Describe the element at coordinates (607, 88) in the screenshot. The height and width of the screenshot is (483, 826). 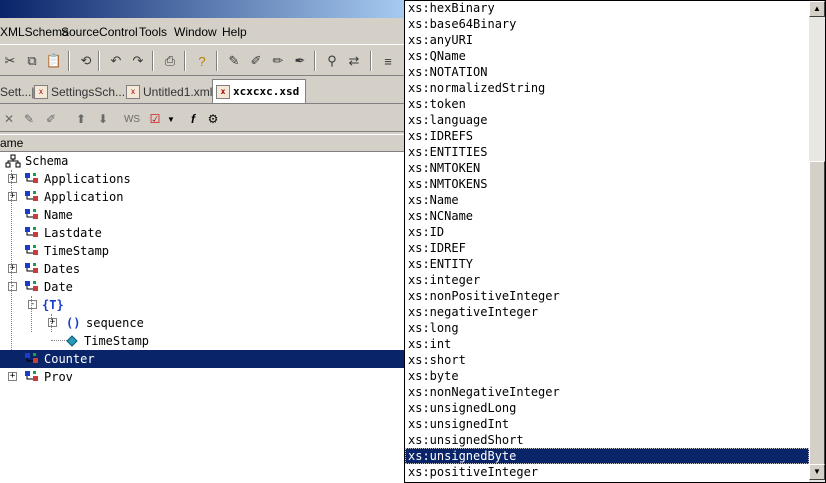
I see `type-option: xs:normalizedString` at that location.